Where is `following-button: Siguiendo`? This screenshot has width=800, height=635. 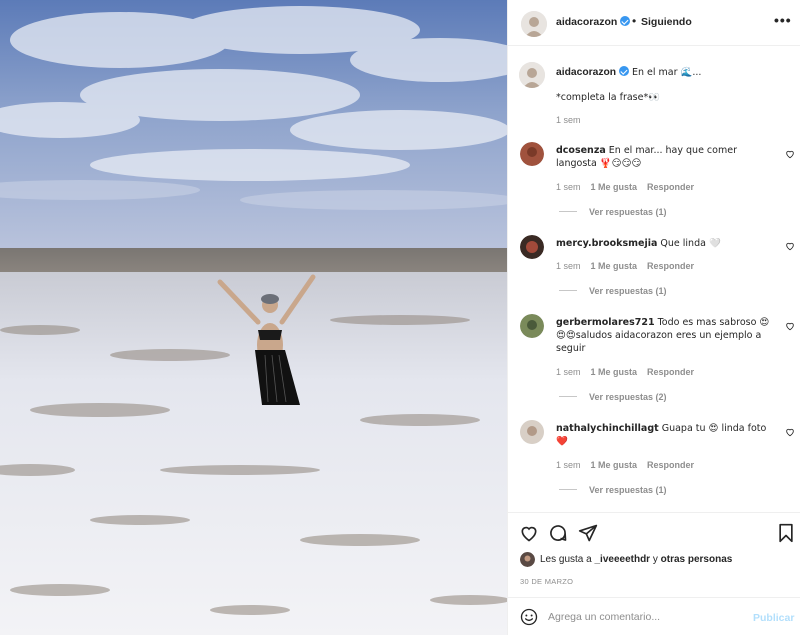
following-button: Siguiendo is located at coordinates (666, 22).